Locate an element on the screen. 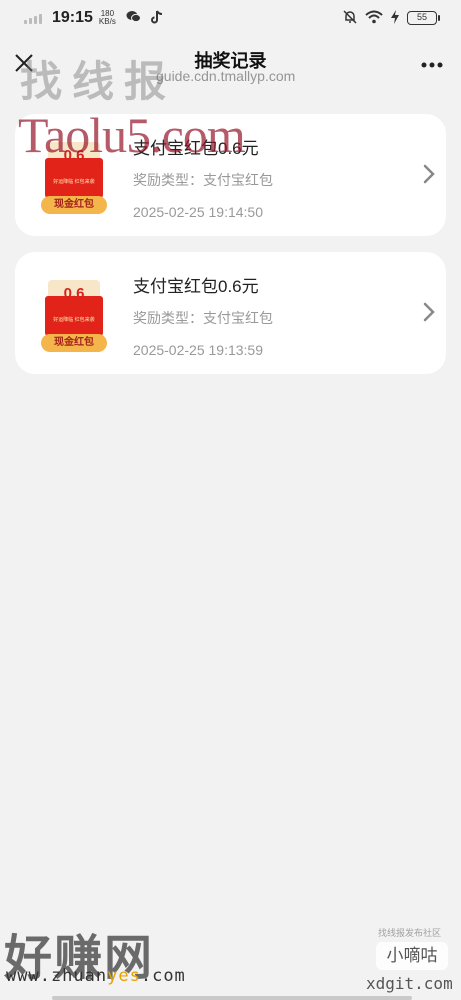 Image resolution: width=461 pixels, height=1000 pixels. record-date: 2025-02-25 19:14:50 is located at coordinates (198, 212).